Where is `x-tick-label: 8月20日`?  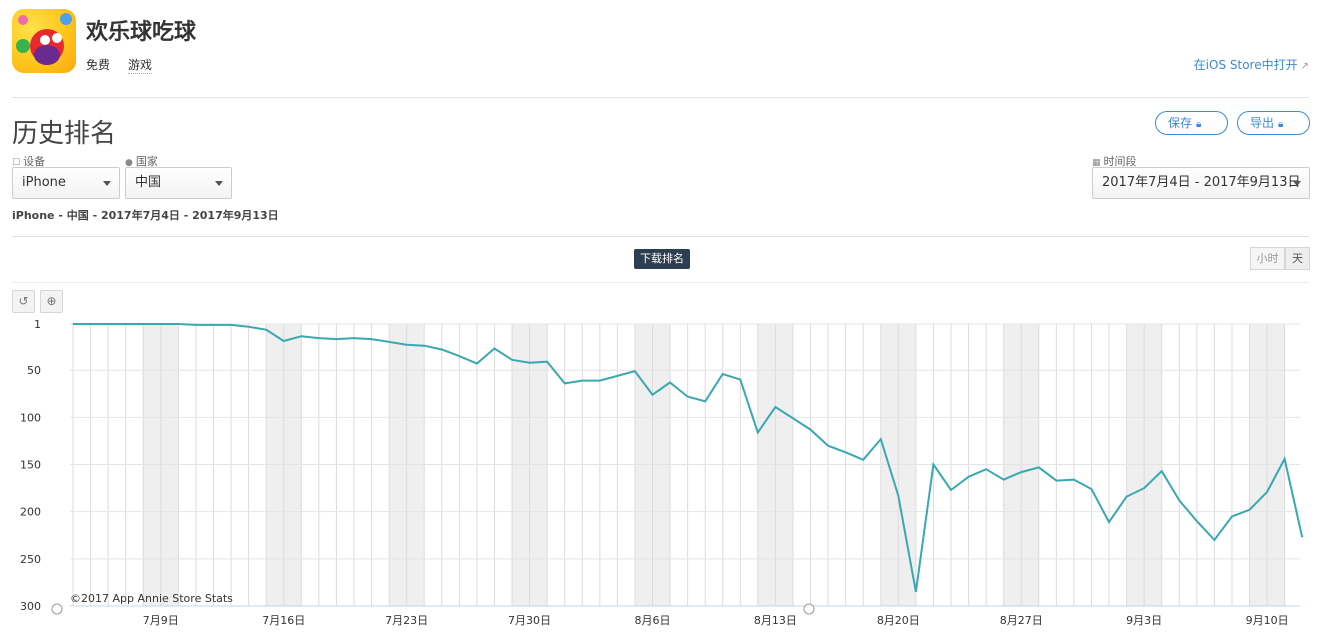 x-tick-label: 8月20日 is located at coordinates (898, 620).